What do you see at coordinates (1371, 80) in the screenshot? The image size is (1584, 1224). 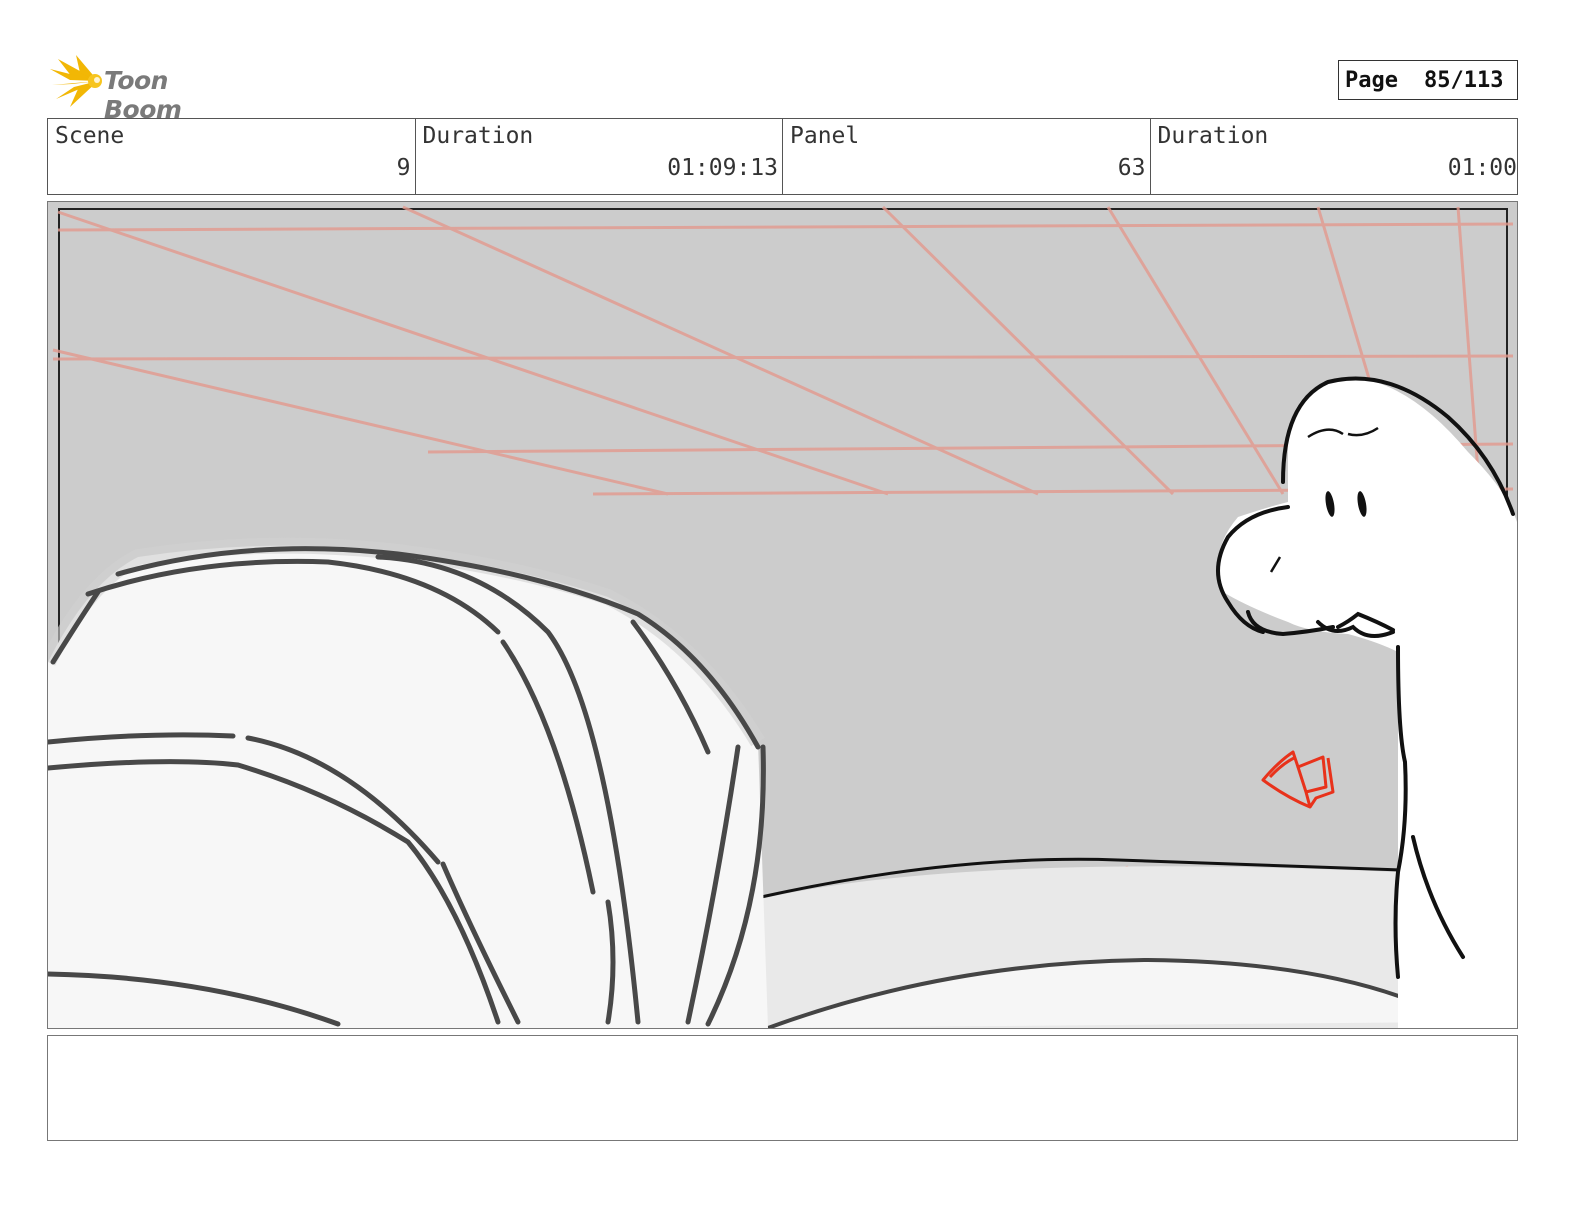 I see `page-label: Page` at bounding box center [1371, 80].